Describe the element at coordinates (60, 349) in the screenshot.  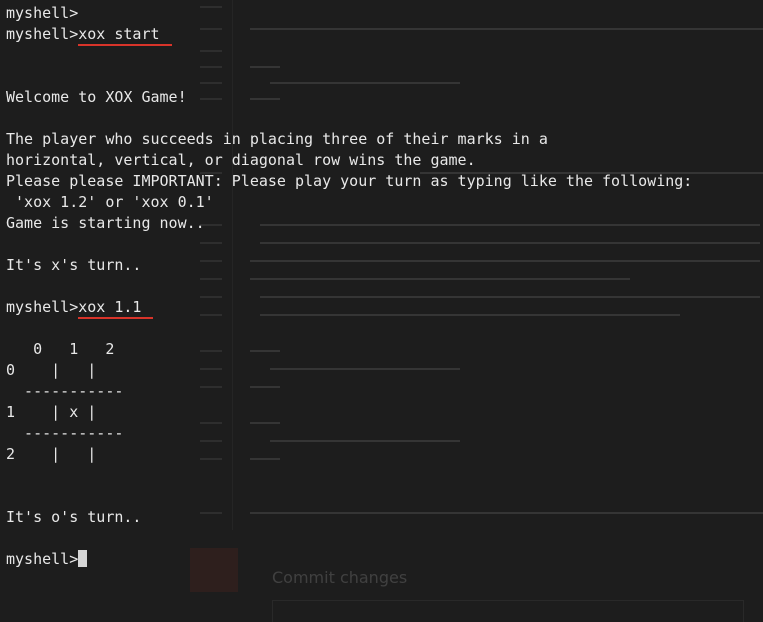
I see `board-column-header: 0 1 2` at that location.